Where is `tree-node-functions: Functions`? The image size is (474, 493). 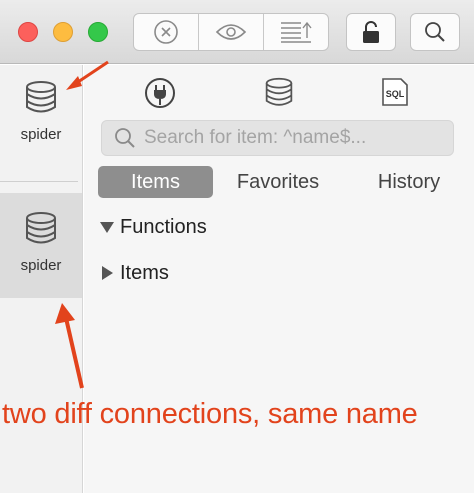 tree-node-functions: Functions is located at coordinates (152, 227).